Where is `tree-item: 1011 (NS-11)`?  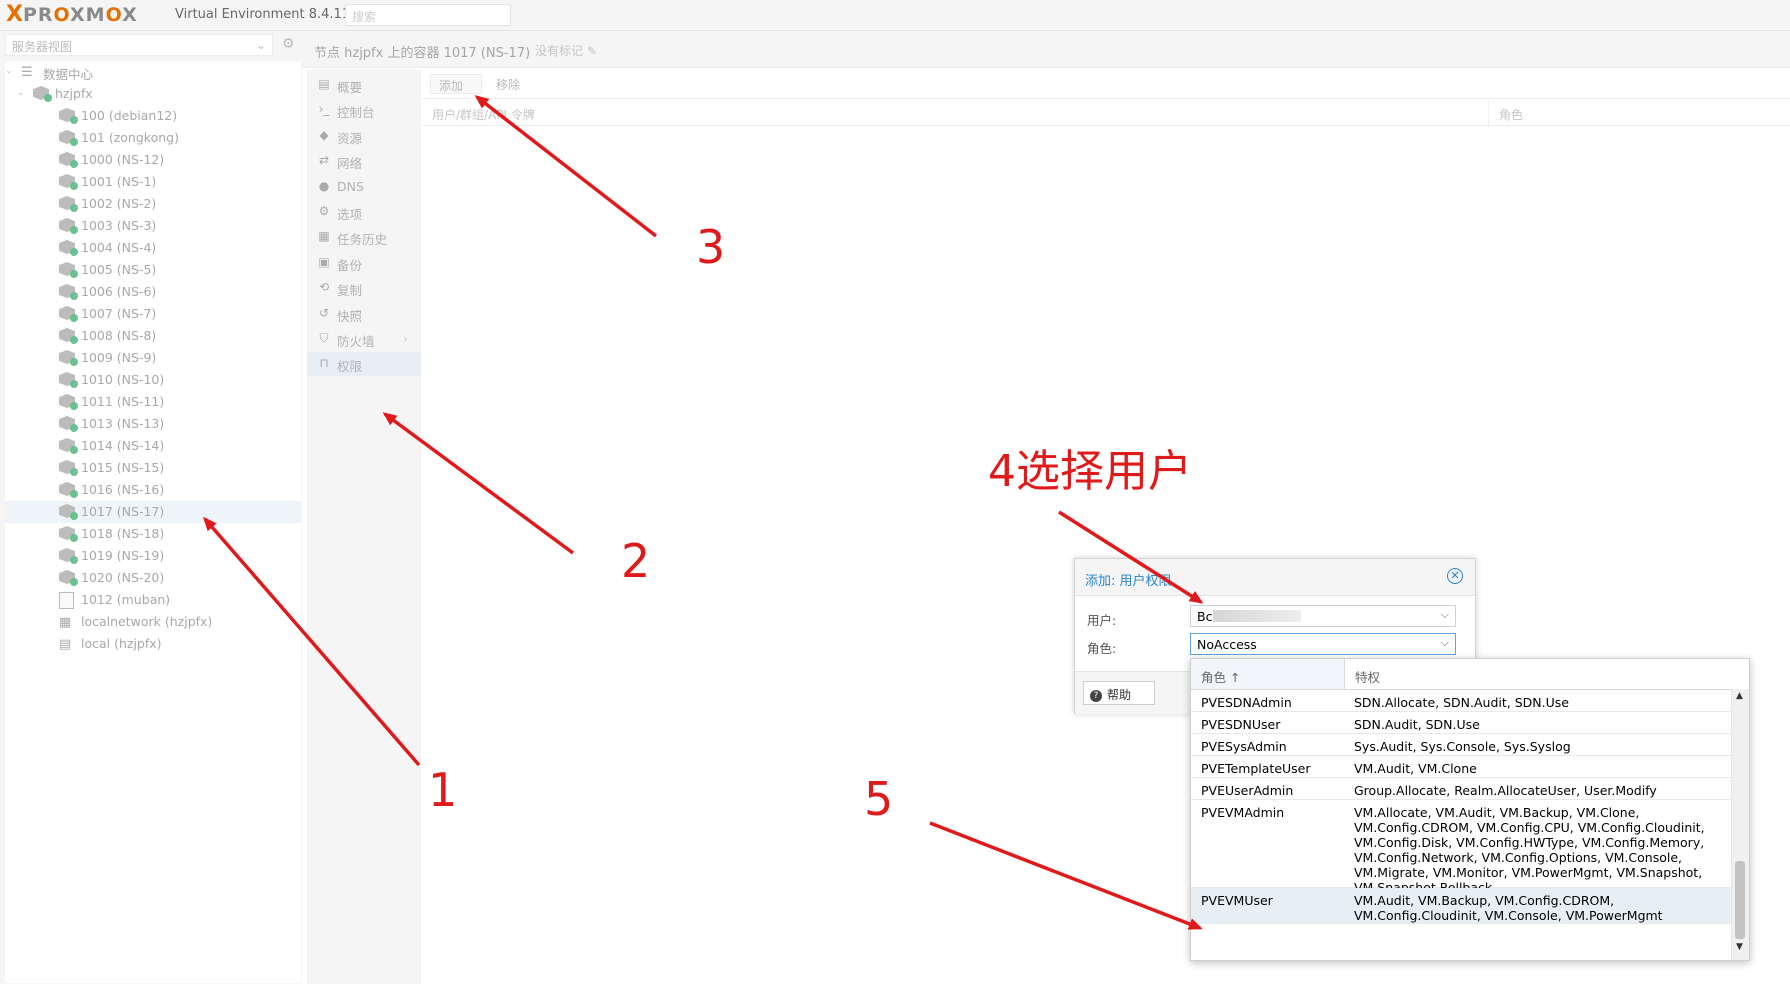 tree-item: 1011 (NS-11) is located at coordinates (153, 402).